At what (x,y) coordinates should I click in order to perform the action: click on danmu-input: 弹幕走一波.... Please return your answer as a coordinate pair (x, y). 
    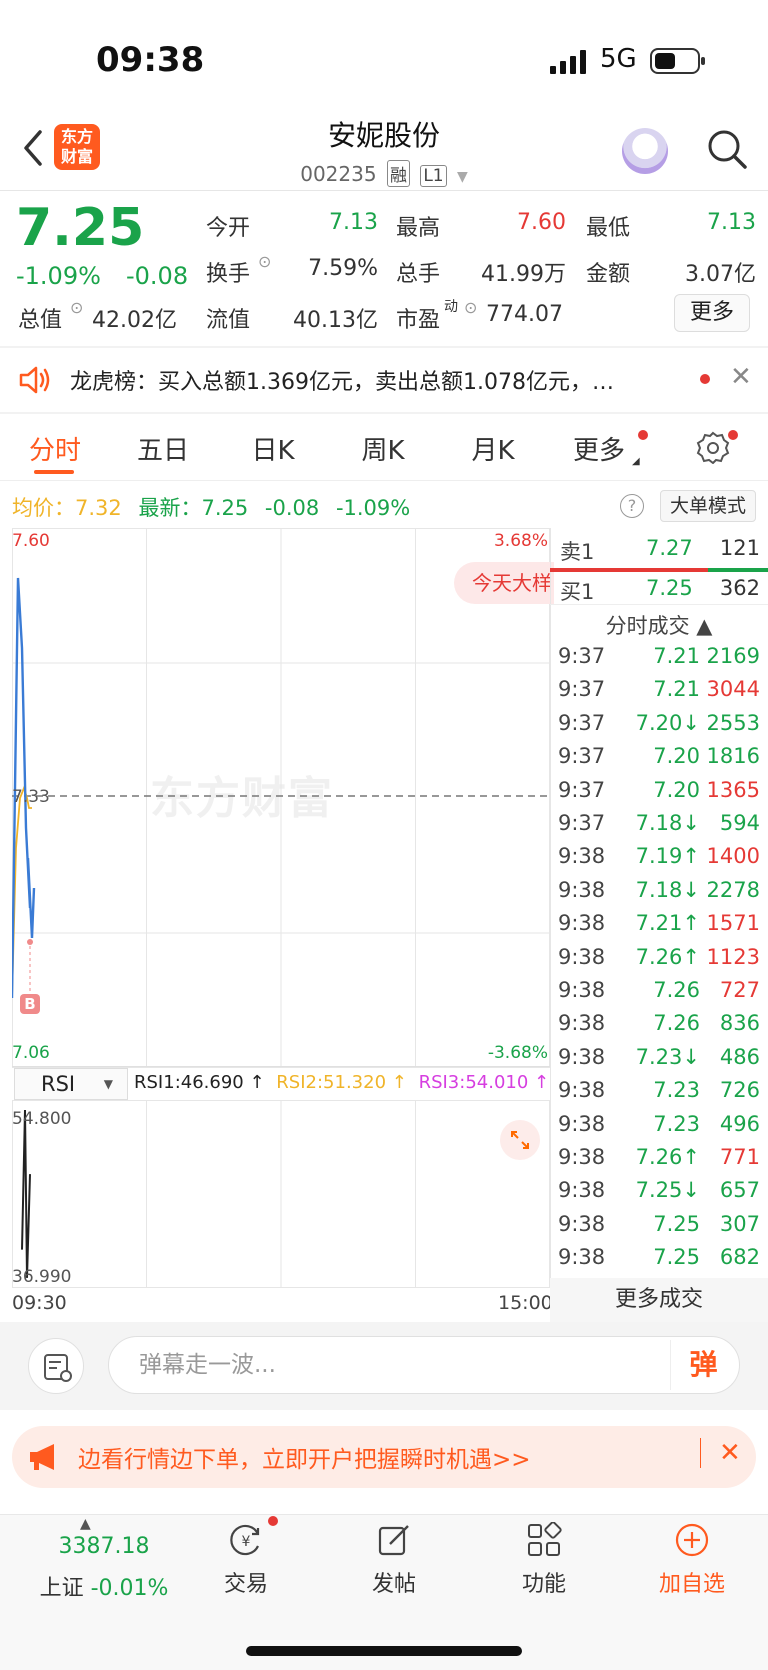
    Looking at the image, I should click on (424, 1365).